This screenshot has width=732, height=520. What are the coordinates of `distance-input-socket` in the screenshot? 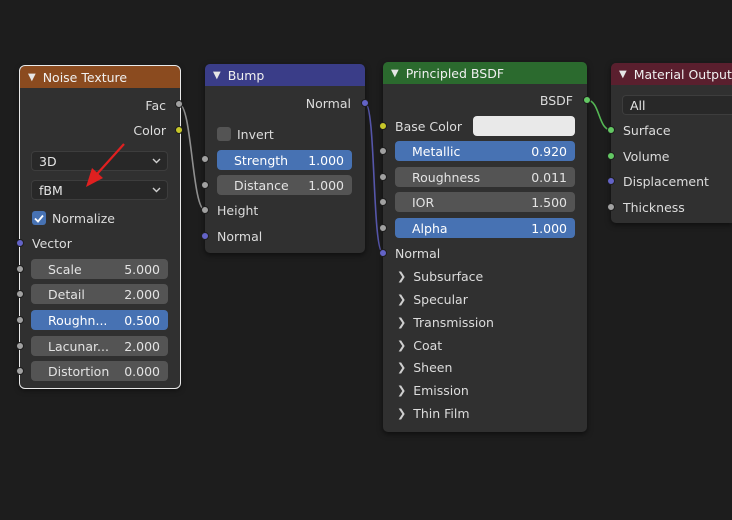 It's located at (205, 185).